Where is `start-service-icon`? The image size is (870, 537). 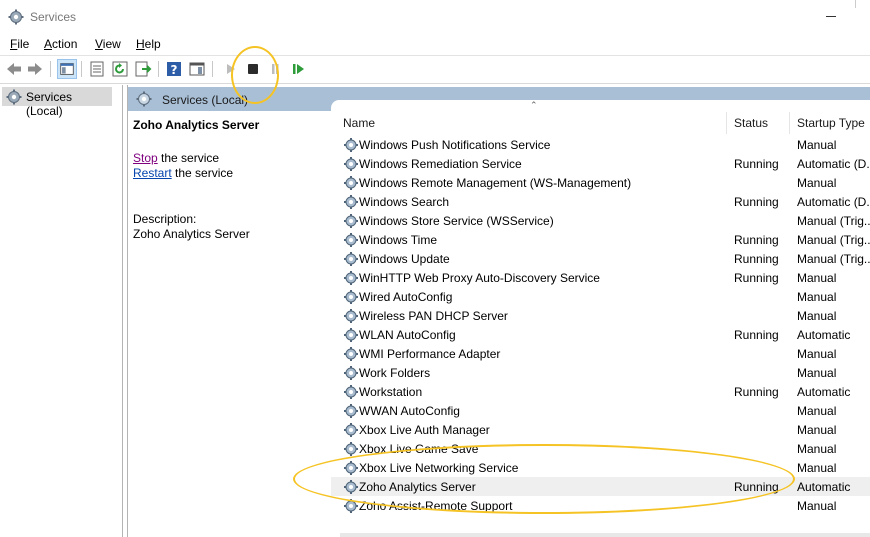
start-service-icon is located at coordinates (230, 69).